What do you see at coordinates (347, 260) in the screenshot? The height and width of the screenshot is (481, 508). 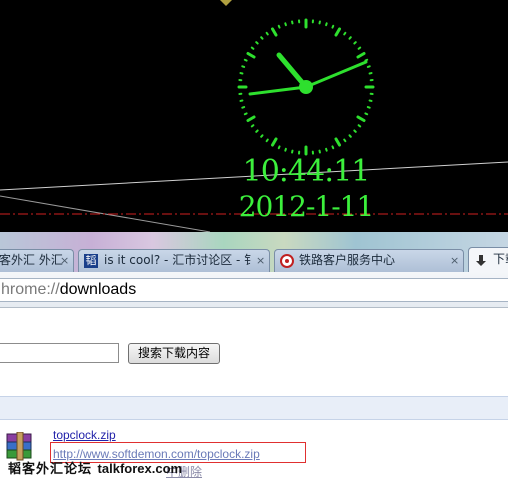 I see `tab-title: 铁路客户服务中心` at bounding box center [347, 260].